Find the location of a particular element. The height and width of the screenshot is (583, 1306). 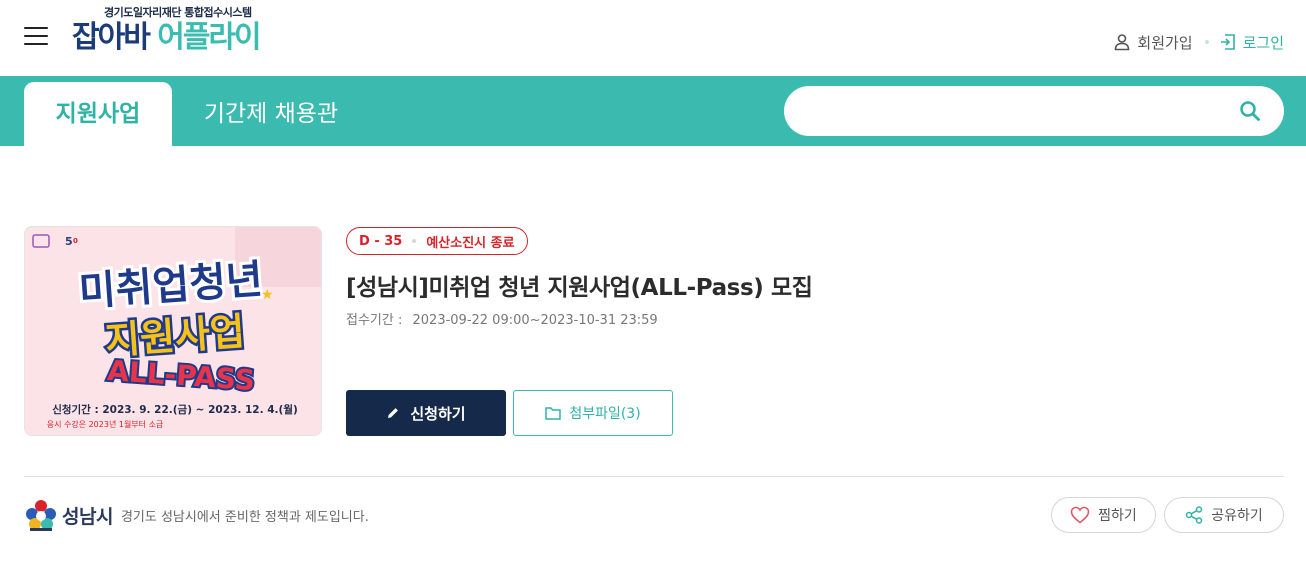

site-header: 경기도일자리재단 통합접수시스템 잡아바 어플라이 회원가입 로그인 is located at coordinates (653, 38).